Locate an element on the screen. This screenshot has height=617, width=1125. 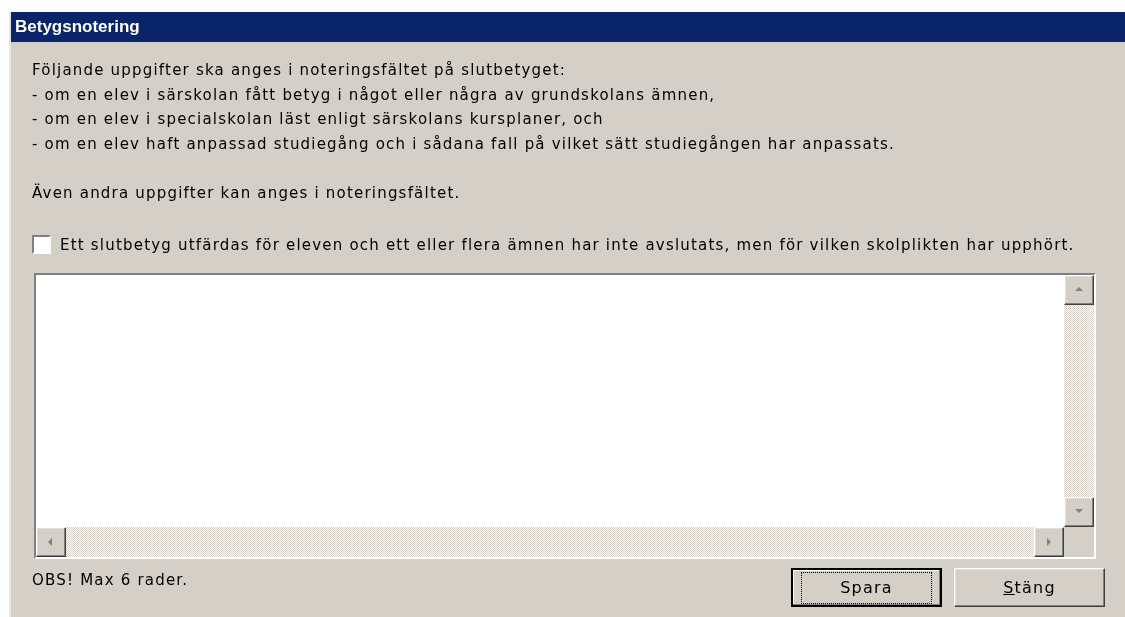
scroll-down-icon is located at coordinates (1079, 512).